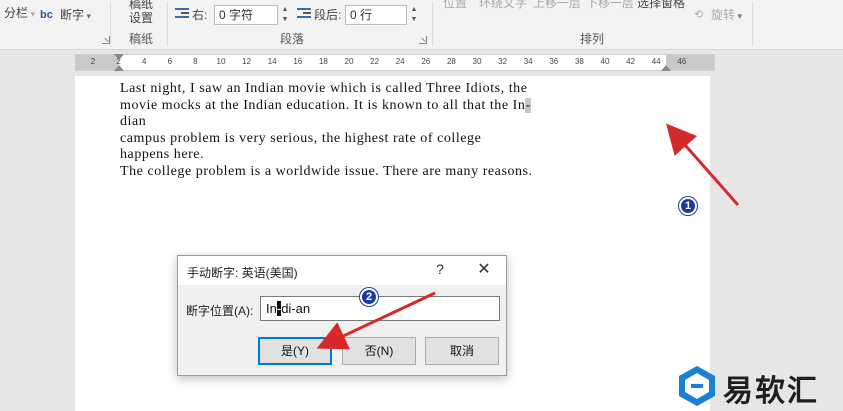 This screenshot has width=843, height=411. I want to click on watermark-text: 易软汇, so click(771, 391).